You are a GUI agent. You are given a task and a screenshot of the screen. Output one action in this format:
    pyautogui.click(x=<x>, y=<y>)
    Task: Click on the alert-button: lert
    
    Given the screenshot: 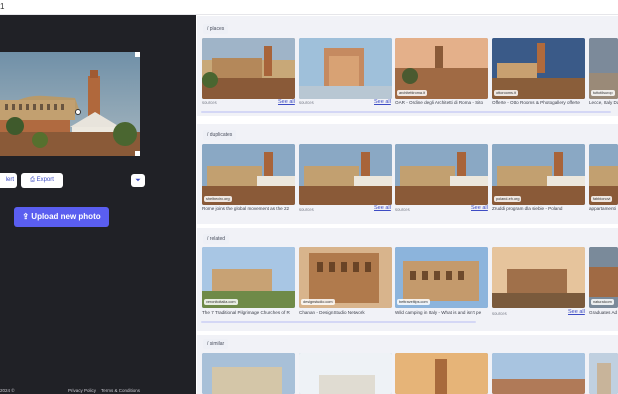 What is the action you would take?
    pyautogui.click(x=8, y=180)
    